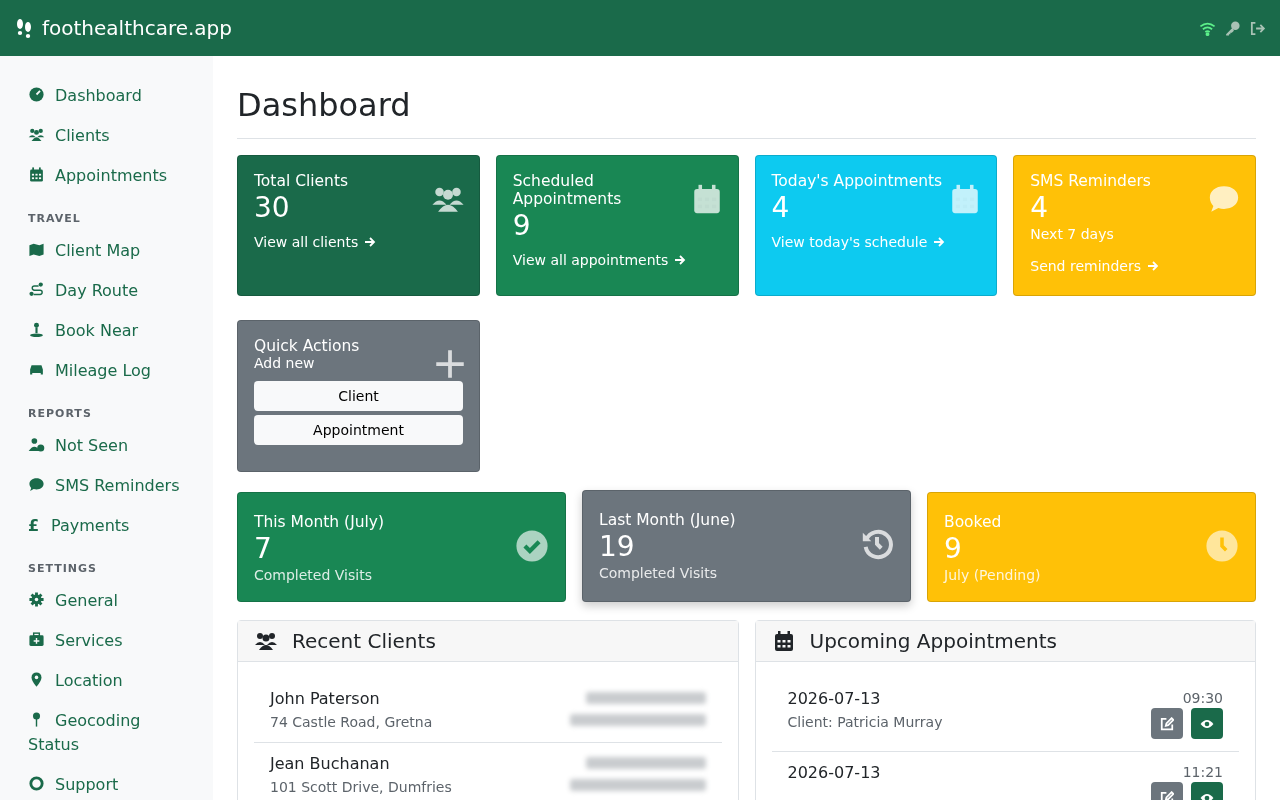  Describe the element at coordinates (106, 251) in the screenshot. I see `sidebar-link: Client Map` at that location.